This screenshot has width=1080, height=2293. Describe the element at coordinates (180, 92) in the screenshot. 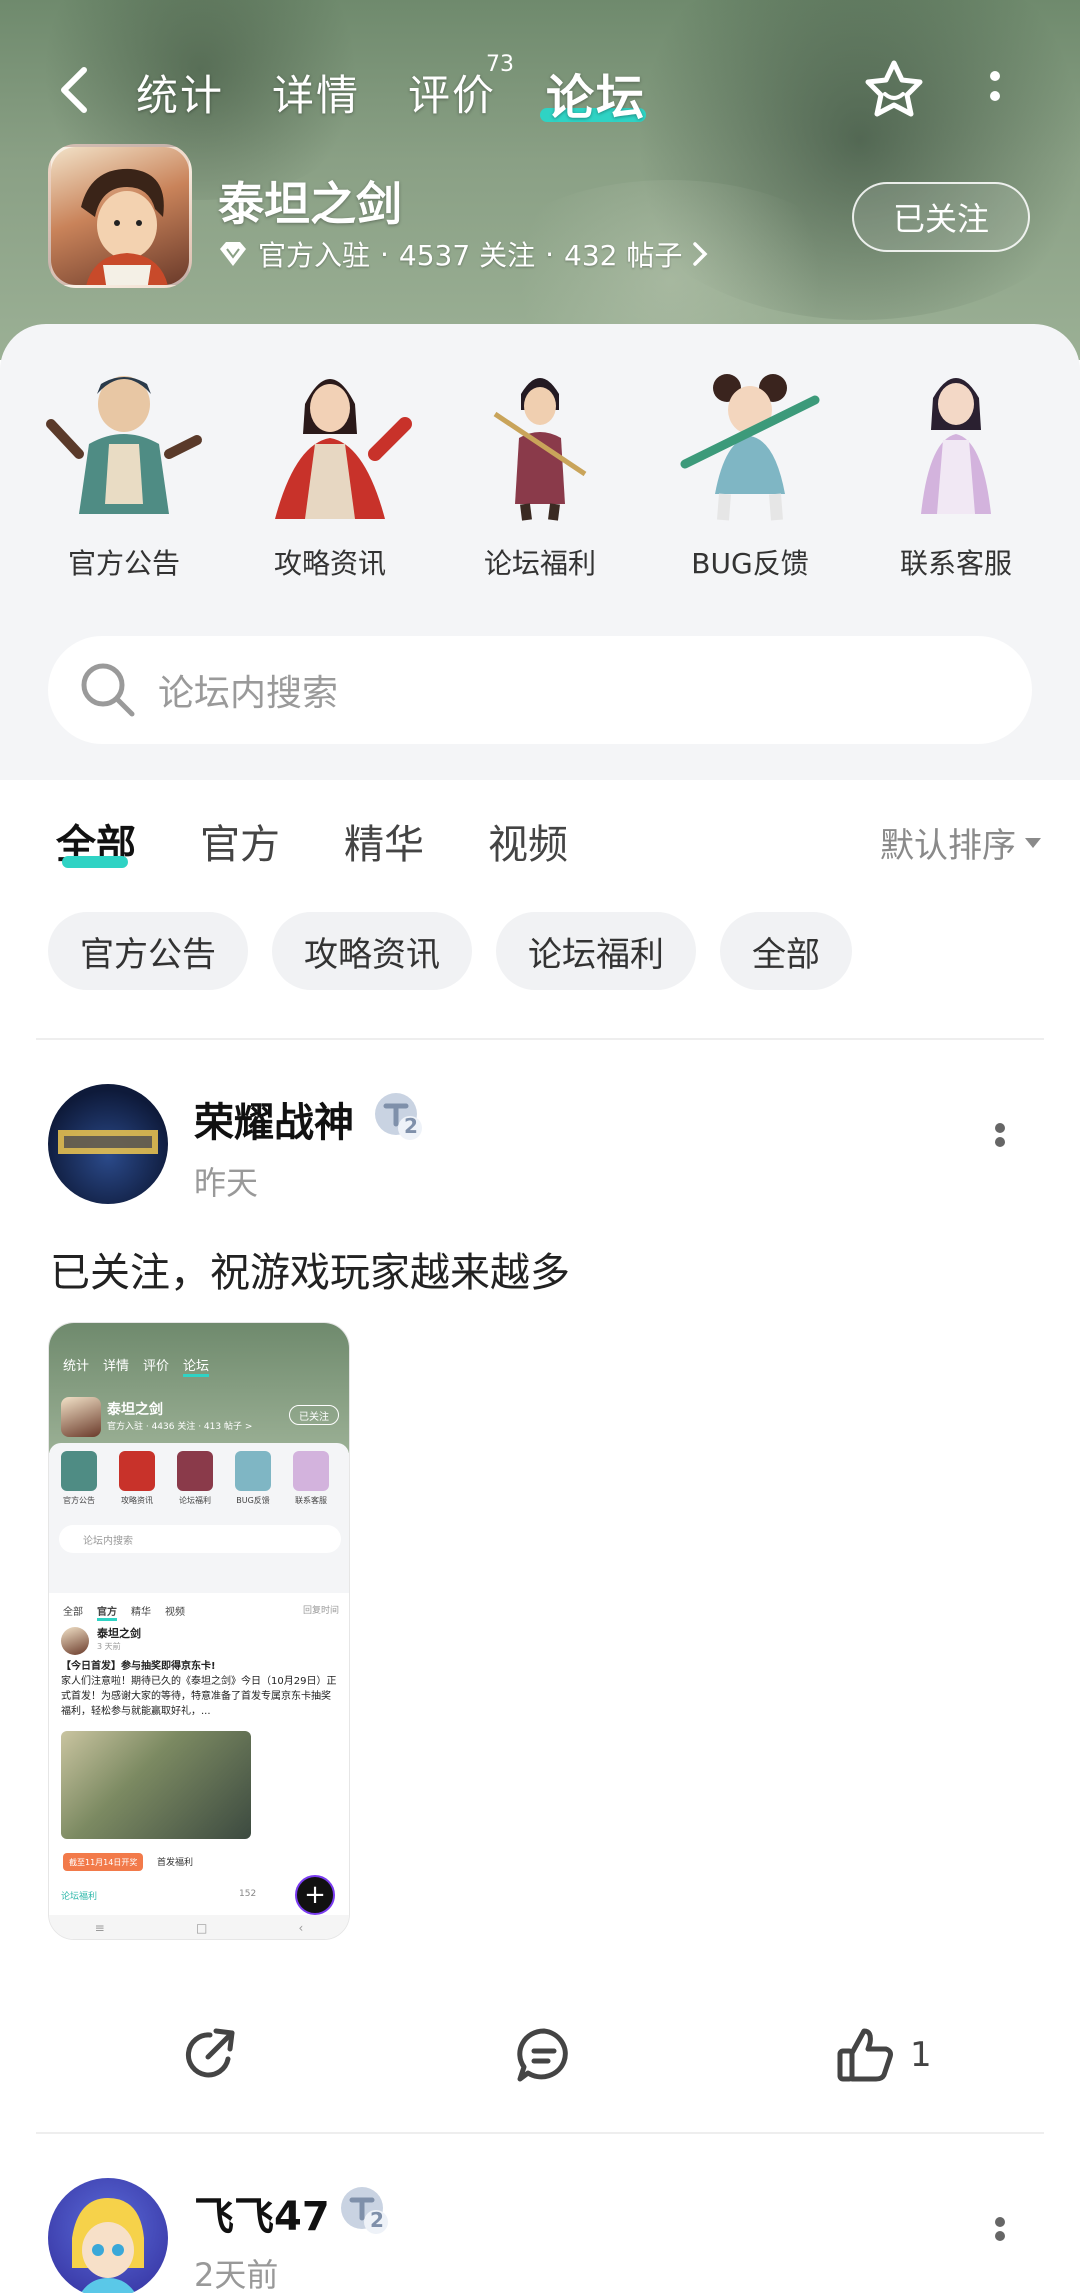

I see `tab-stats: 统计` at that location.